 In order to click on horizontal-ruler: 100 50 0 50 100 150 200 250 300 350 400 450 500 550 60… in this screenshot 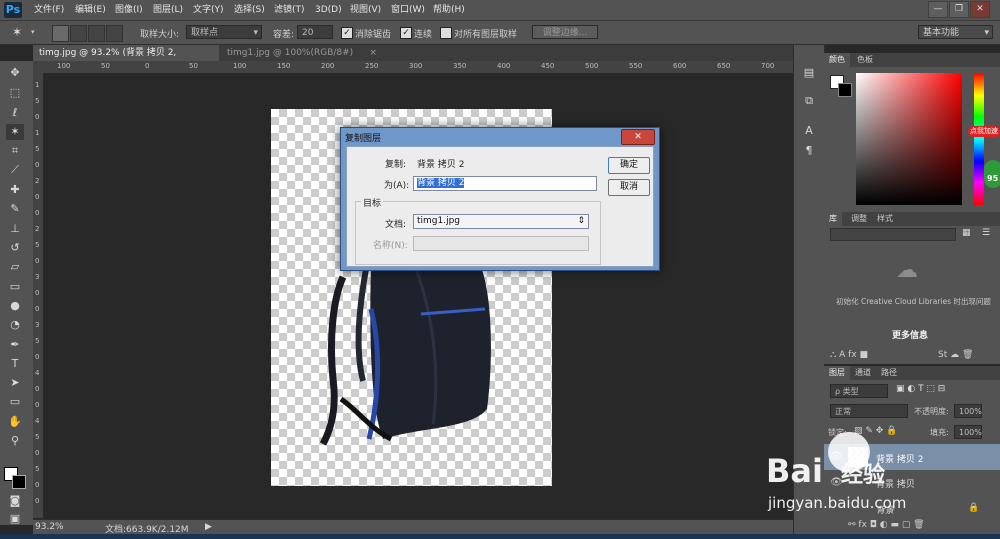, I will do `click(413, 67)`.